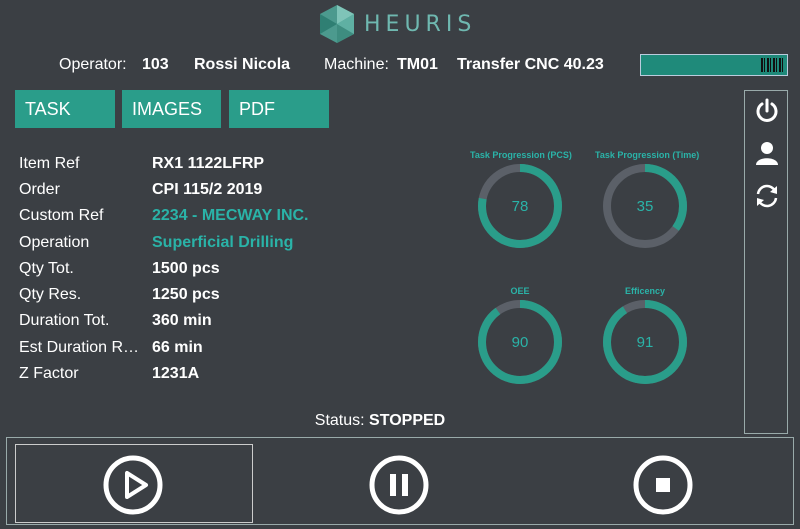 The width and height of the screenshot is (800, 529). I want to click on gauge-value: 78, so click(520, 206).